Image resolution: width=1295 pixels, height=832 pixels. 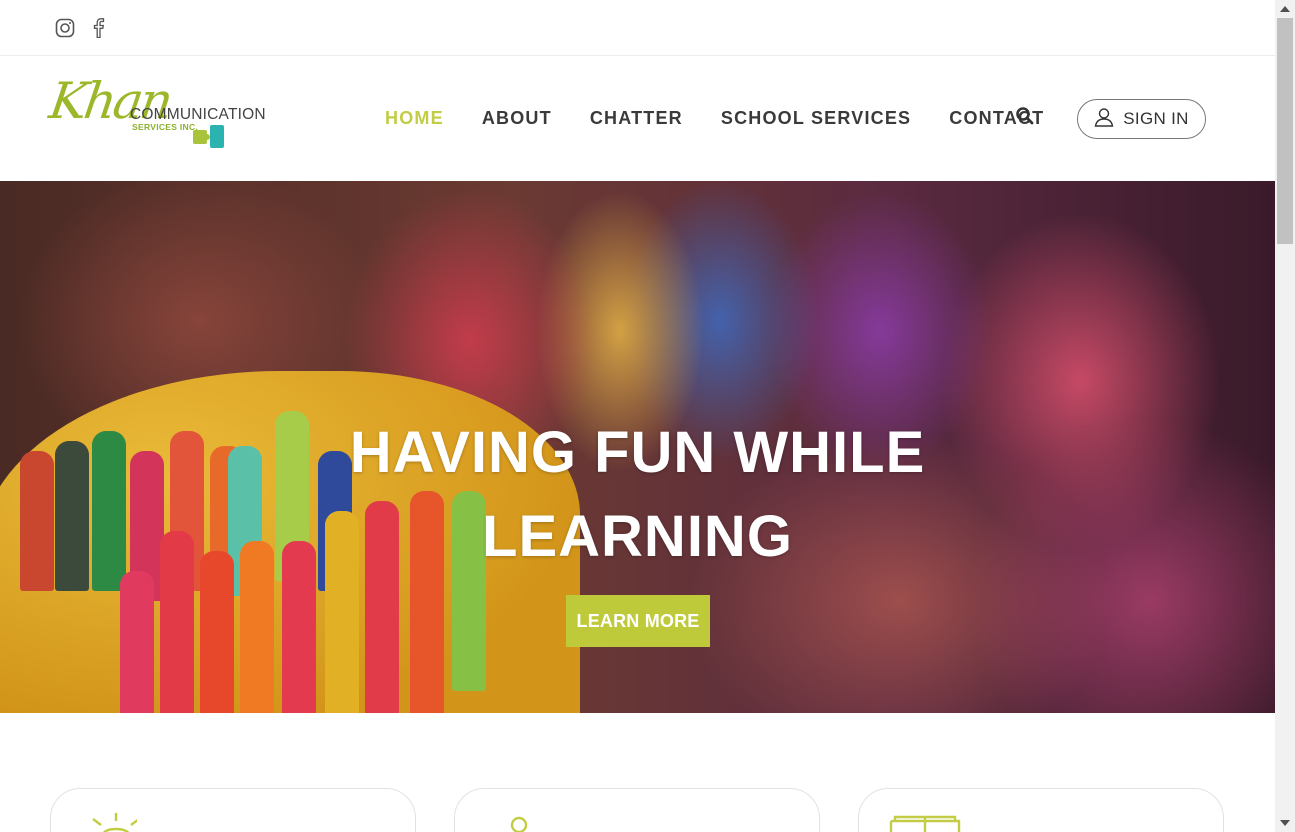 What do you see at coordinates (927, 821) in the screenshot?
I see `book-icon` at bounding box center [927, 821].